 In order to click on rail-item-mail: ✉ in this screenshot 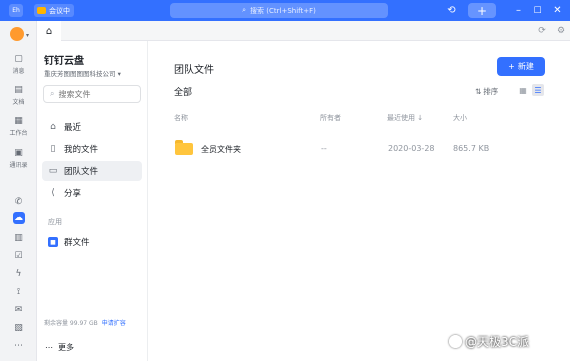, I will do `click(18, 310)`.